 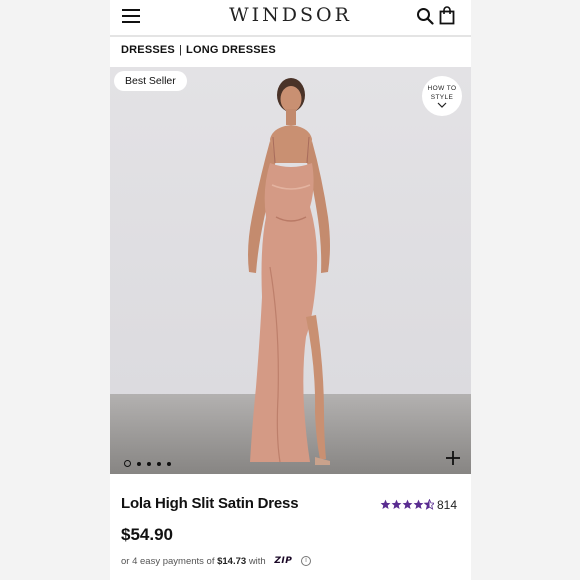 I want to click on product-price: $54.90, so click(x=147, y=534).